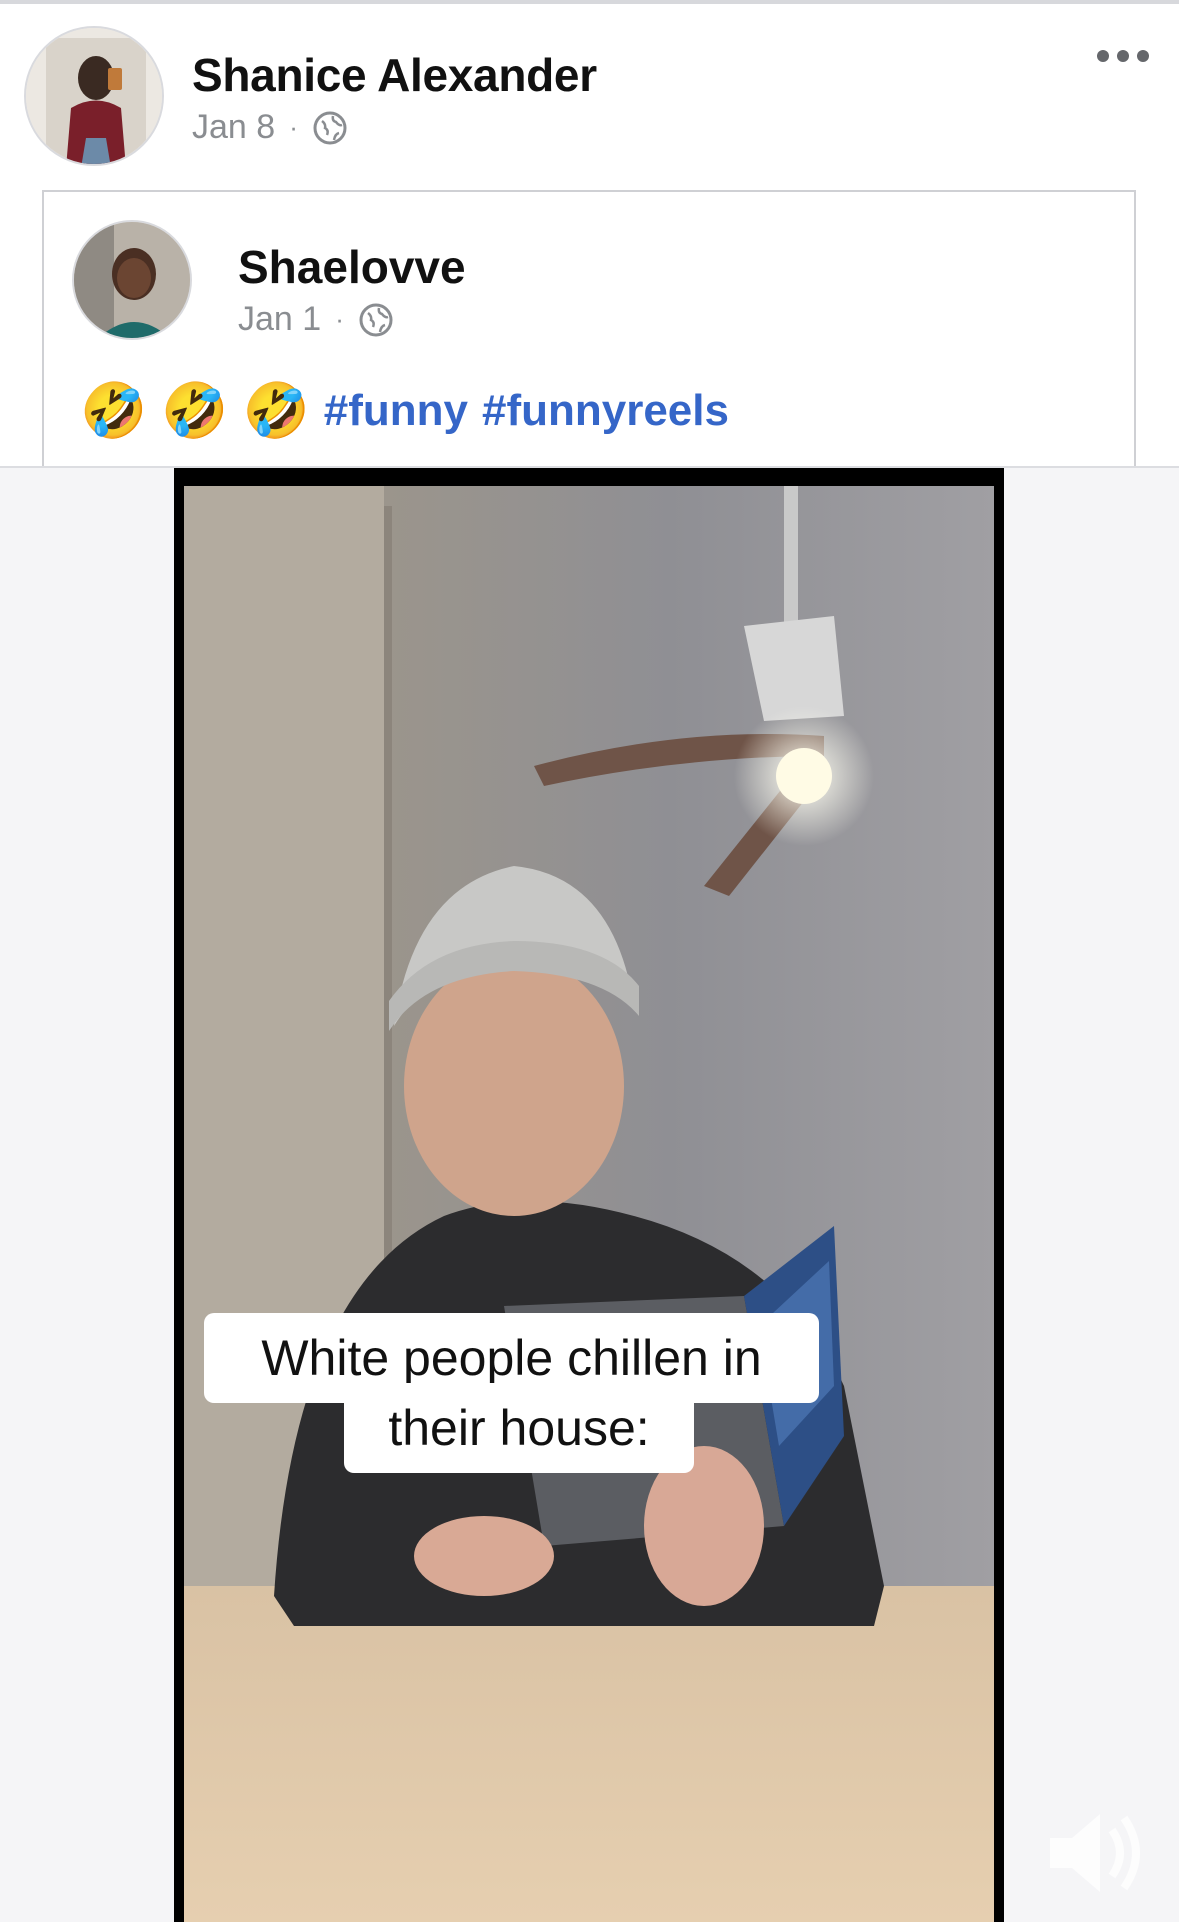 Image resolution: width=1179 pixels, height=1922 pixels. What do you see at coordinates (94, 96) in the screenshot?
I see `author-avatar` at bounding box center [94, 96].